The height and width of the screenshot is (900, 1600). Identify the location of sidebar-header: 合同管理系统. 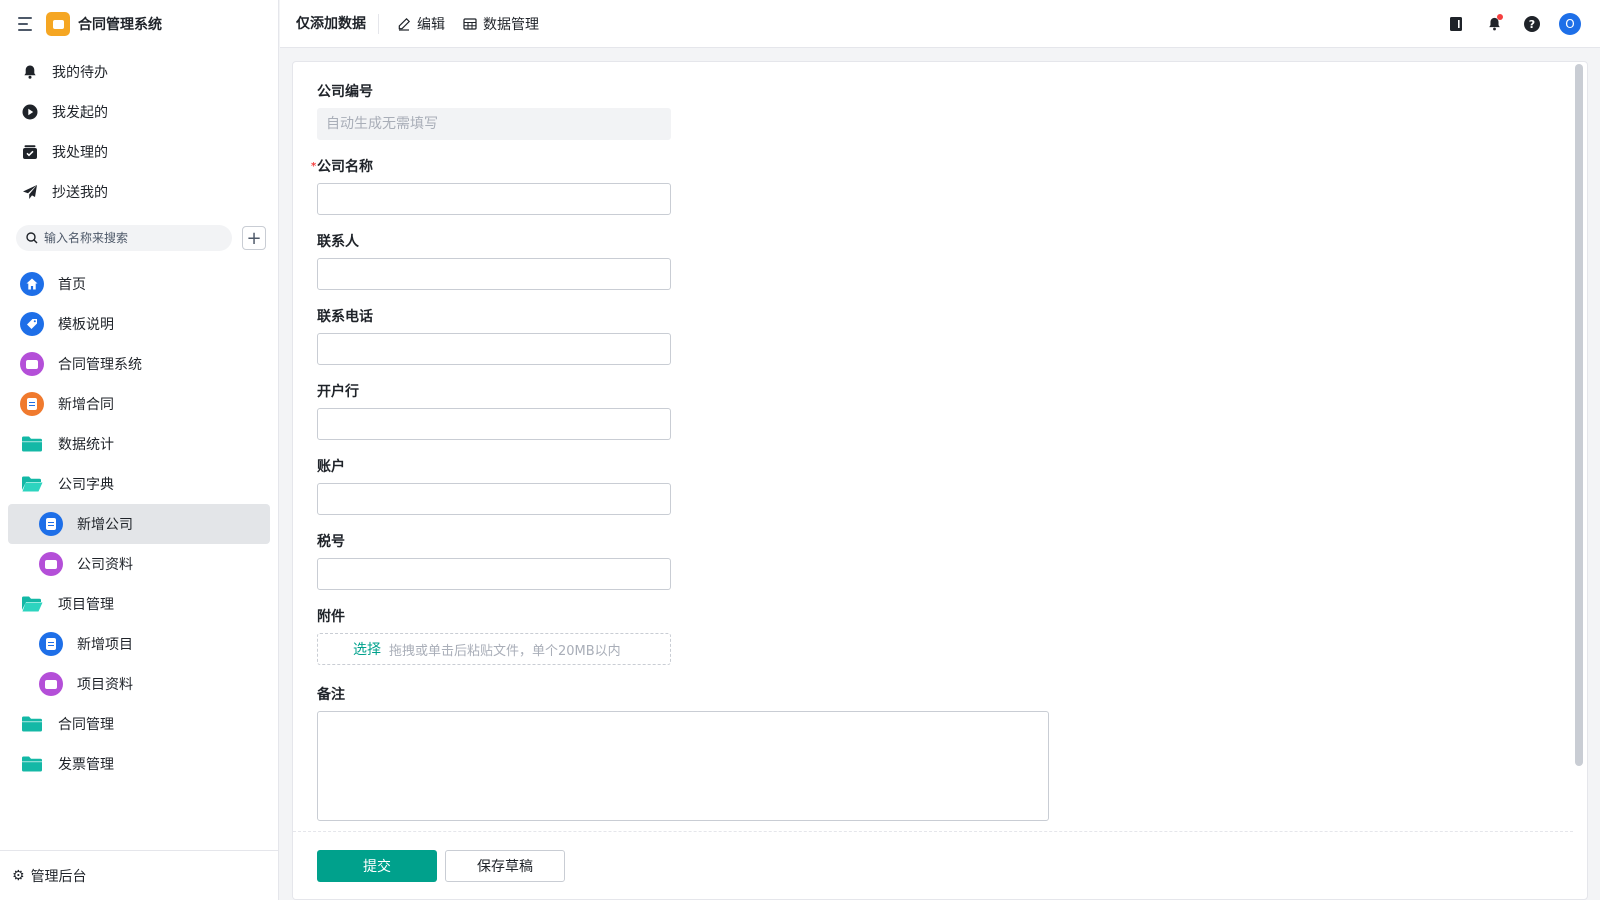
(139, 24).